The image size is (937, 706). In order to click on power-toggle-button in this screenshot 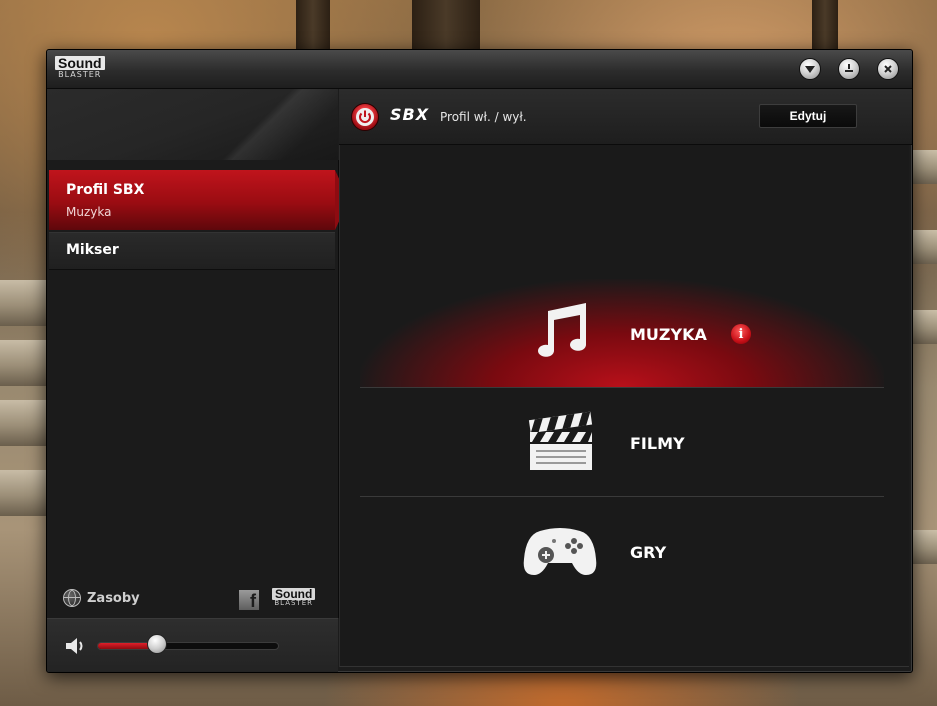, I will do `click(365, 117)`.